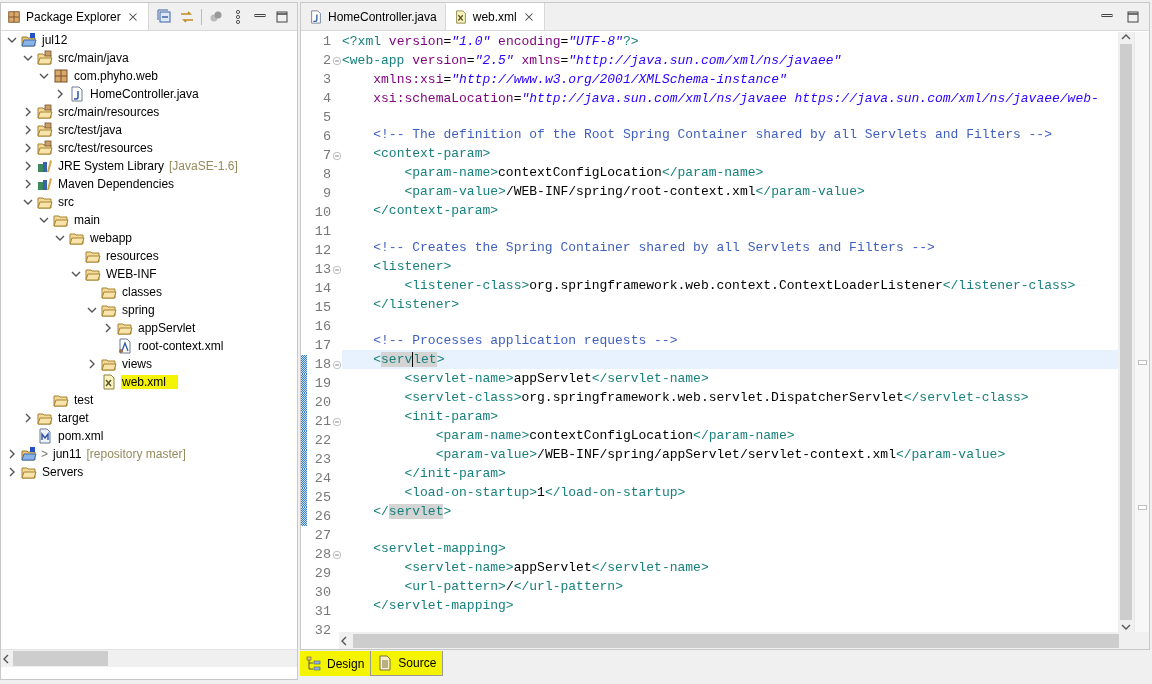 The image size is (1152, 684). I want to click on editor-tab: HomeController.java, so click(373, 17).